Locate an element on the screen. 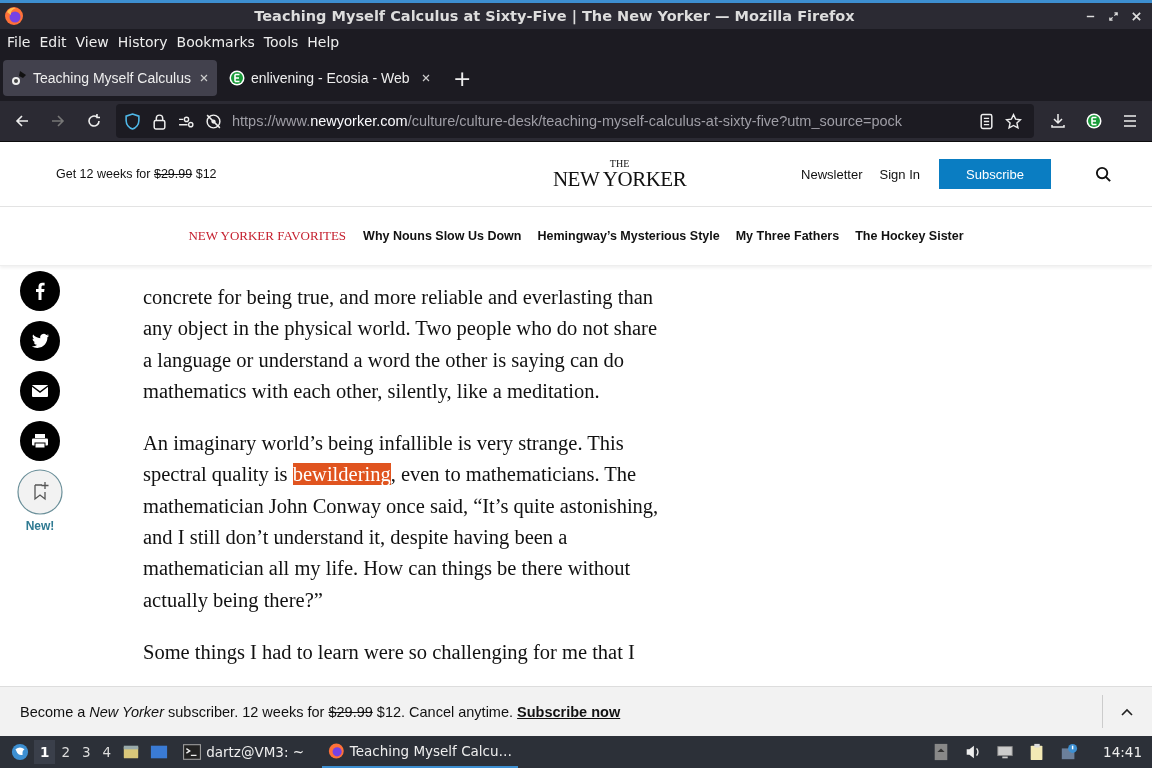 The width and height of the screenshot is (1152, 768). search-icon is located at coordinates (1103, 174).